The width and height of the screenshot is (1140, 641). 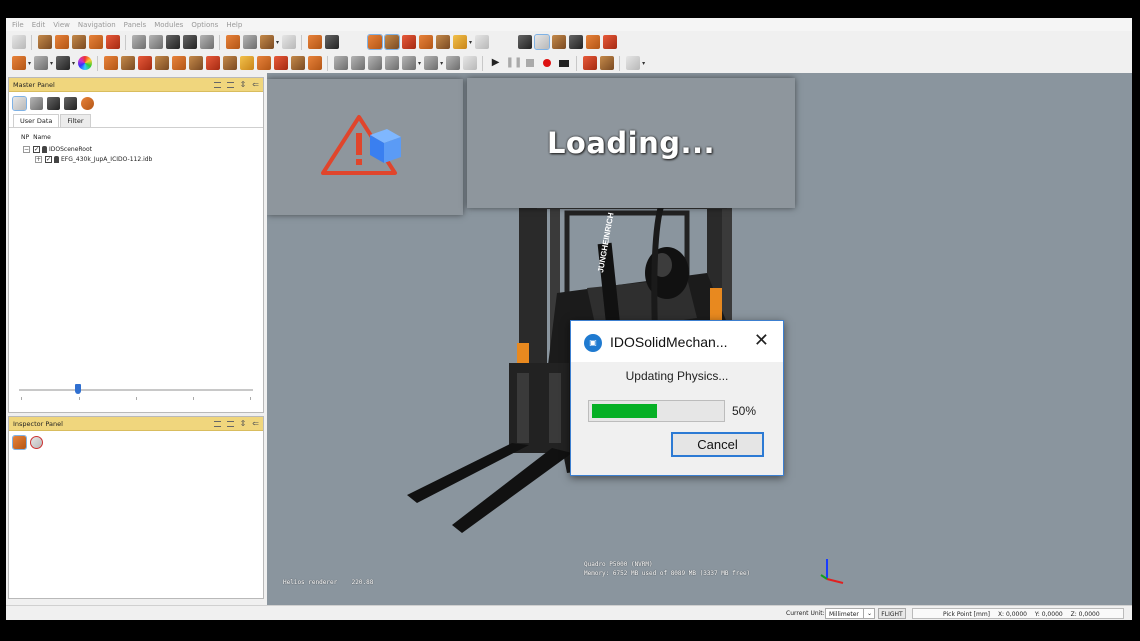 I want to click on snapshot-icon, so click(x=288, y=42).